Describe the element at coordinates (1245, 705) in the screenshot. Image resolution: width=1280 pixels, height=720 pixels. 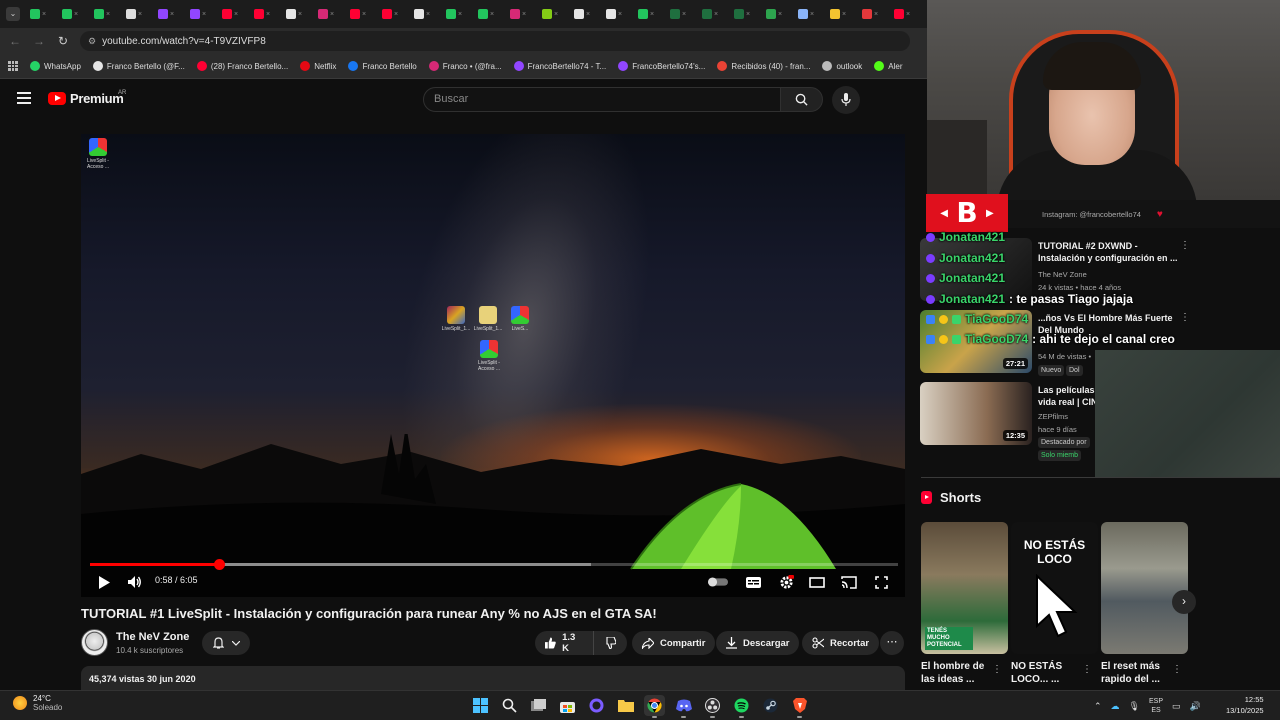
I see `system-clock: 12:55 13/10/2025` at that location.